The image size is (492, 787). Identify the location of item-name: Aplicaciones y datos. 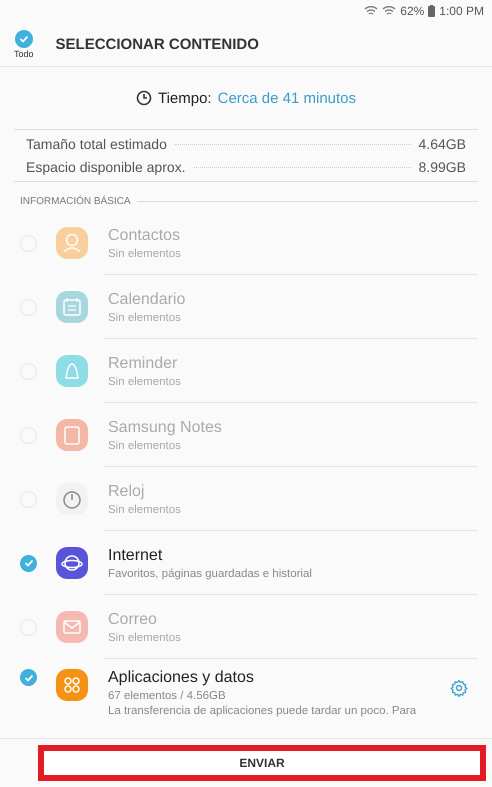
(181, 678).